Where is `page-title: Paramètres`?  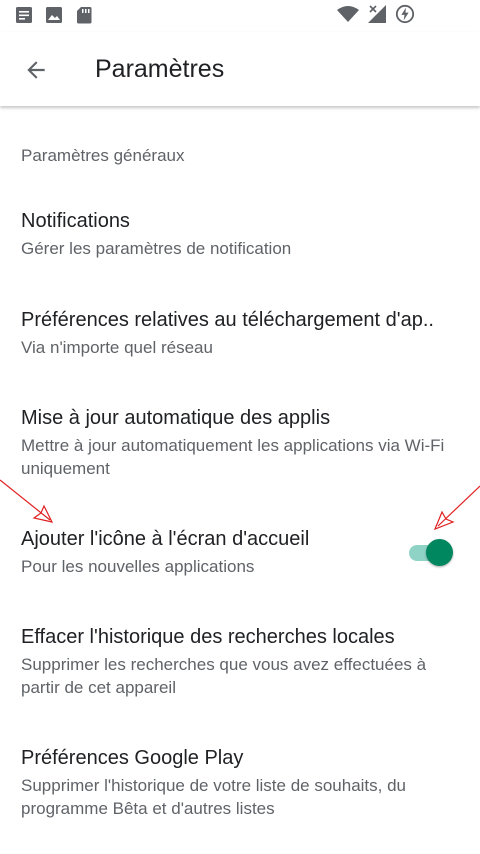
page-title: Paramètres is located at coordinates (160, 69).